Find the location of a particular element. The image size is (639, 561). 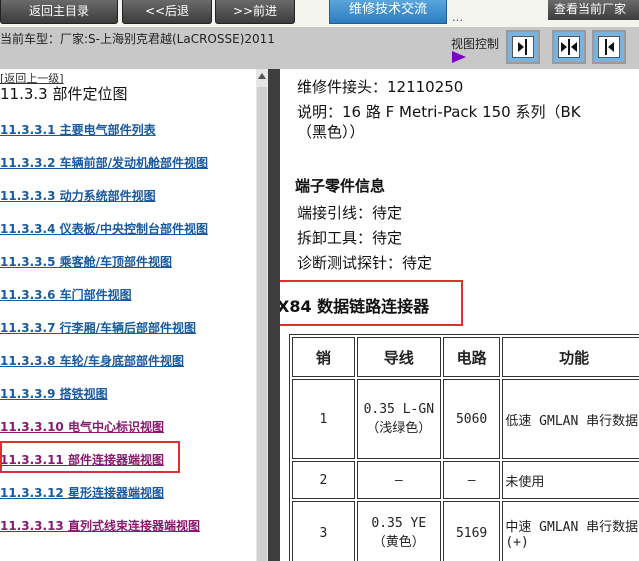

view-split-button is located at coordinates (569, 47).